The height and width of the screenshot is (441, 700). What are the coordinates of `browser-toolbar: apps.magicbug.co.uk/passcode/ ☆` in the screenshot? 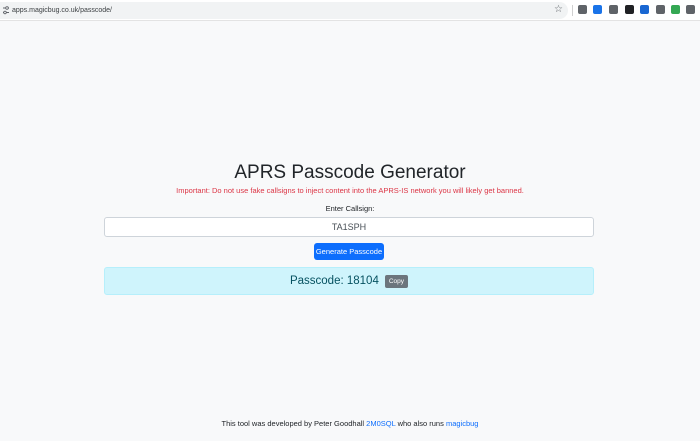 It's located at (350, 10).